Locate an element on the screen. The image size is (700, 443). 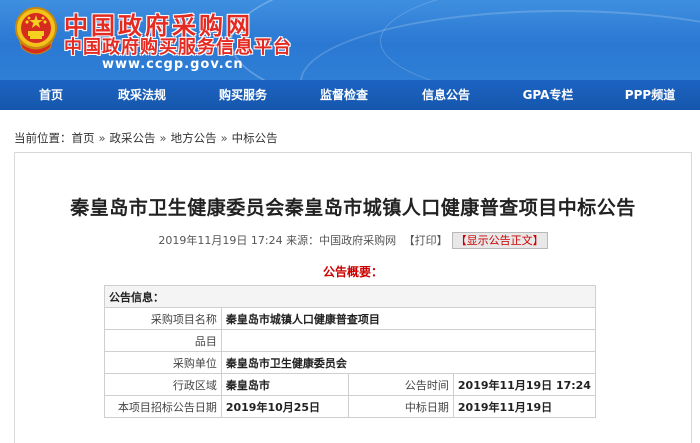
project-name-value: 秦皇岛市城镇人口健康普查项目 is located at coordinates (408, 318).